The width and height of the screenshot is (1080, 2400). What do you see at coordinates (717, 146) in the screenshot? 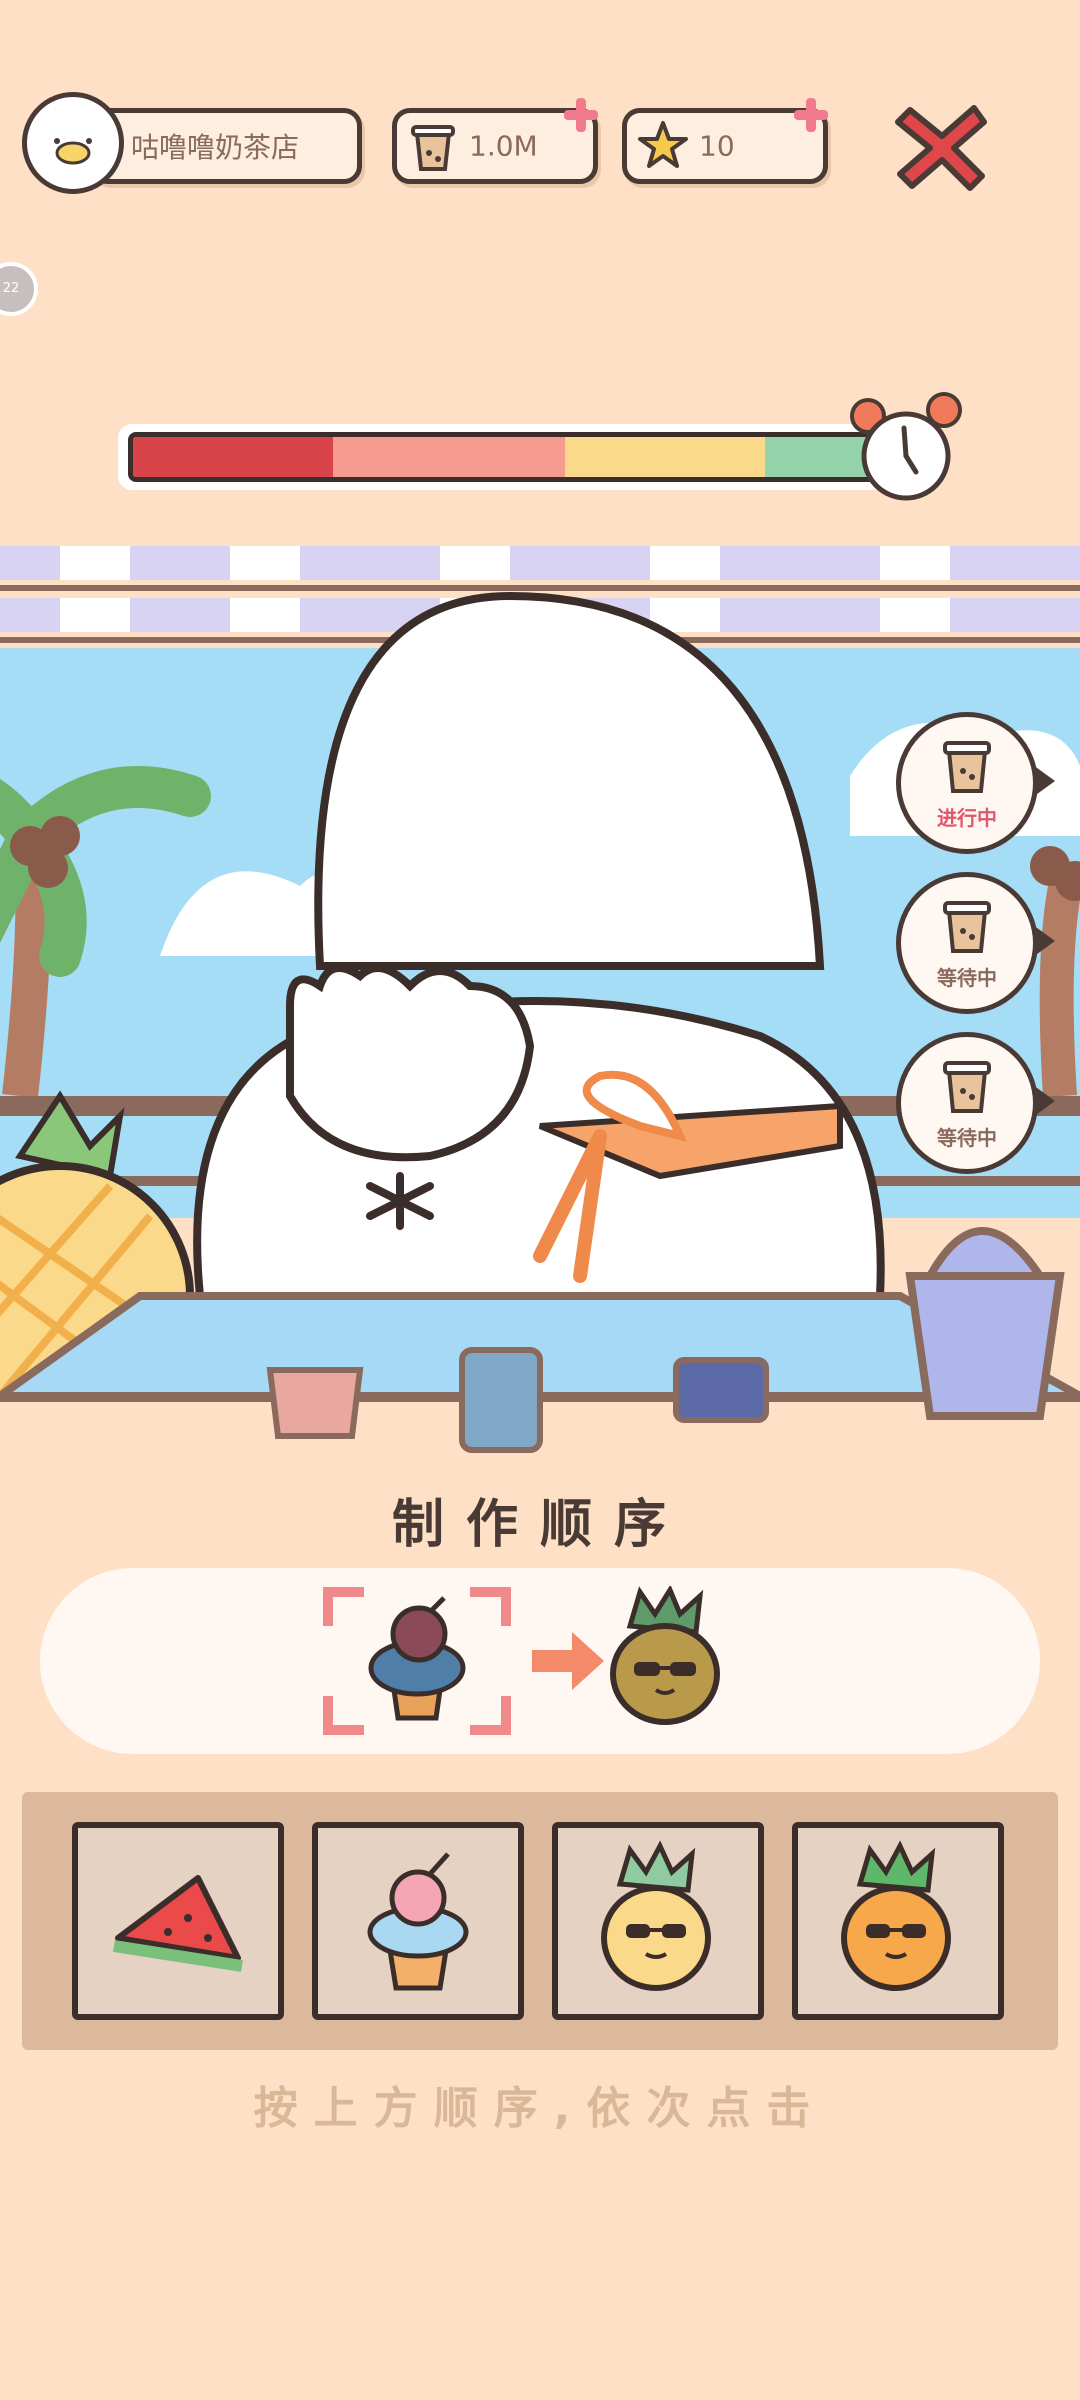
I see `stars-value: 10` at bounding box center [717, 146].